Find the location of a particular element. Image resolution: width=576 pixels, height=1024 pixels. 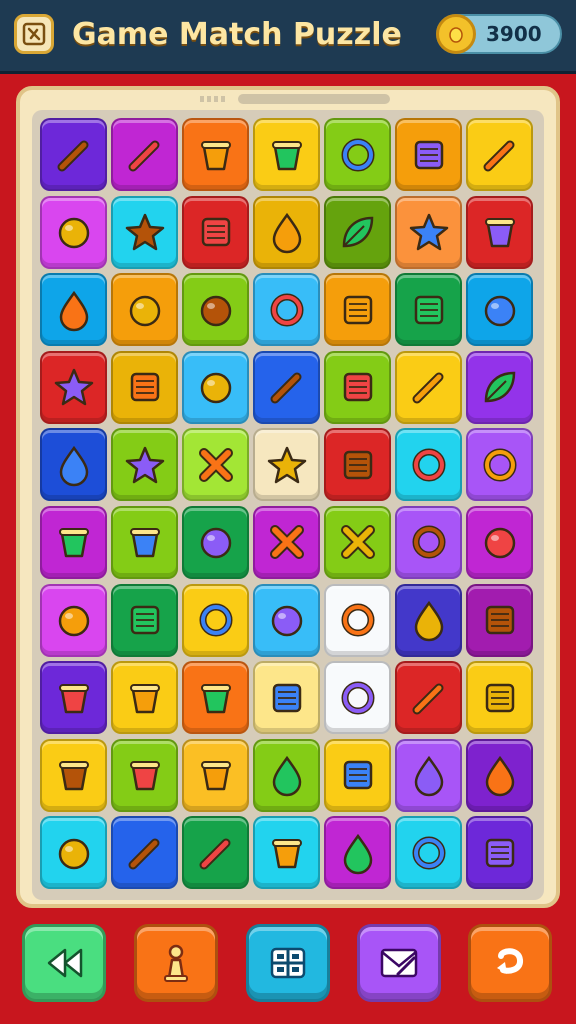

pear-icon is located at coordinates (500, 775).